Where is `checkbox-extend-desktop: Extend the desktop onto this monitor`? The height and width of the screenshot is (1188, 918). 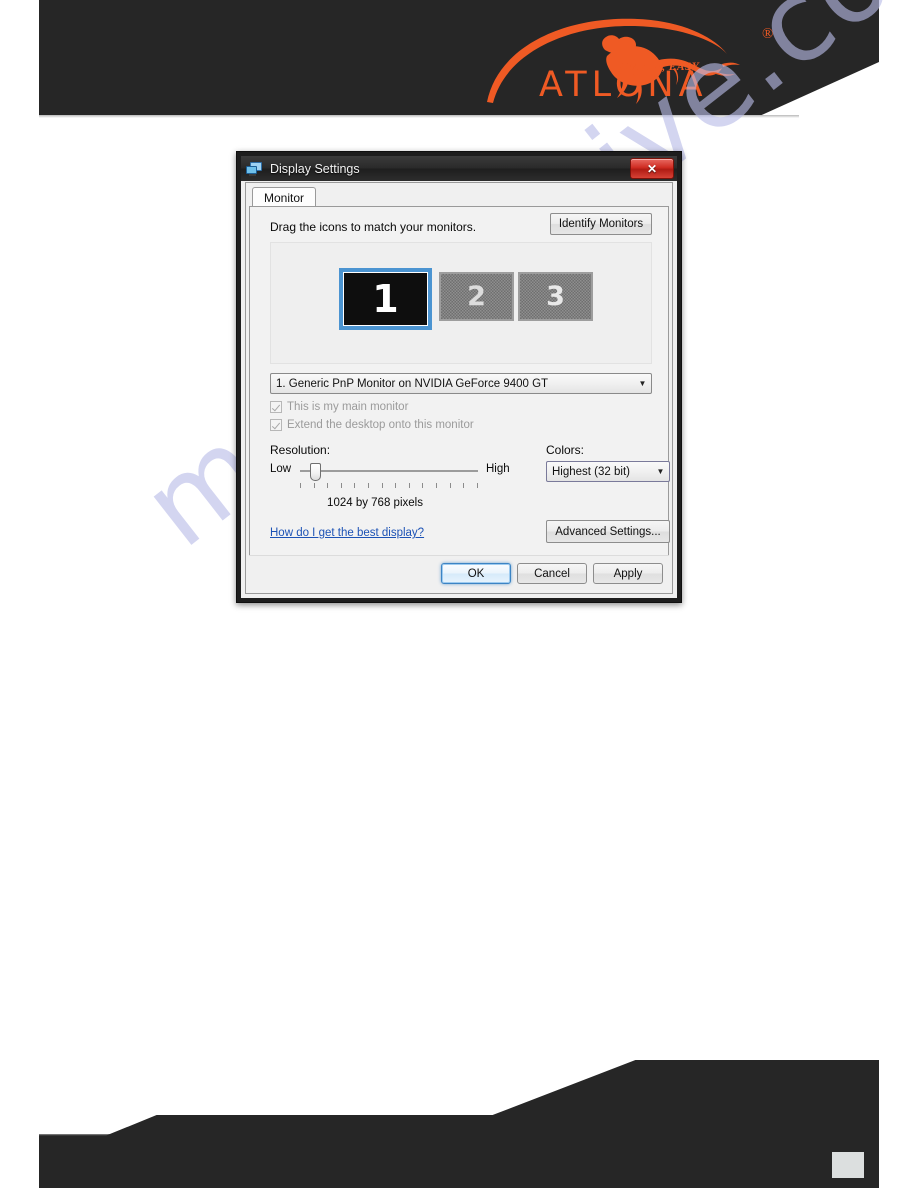
checkbox-extend-desktop: Extend the desktop onto this monitor is located at coordinates (372, 425).